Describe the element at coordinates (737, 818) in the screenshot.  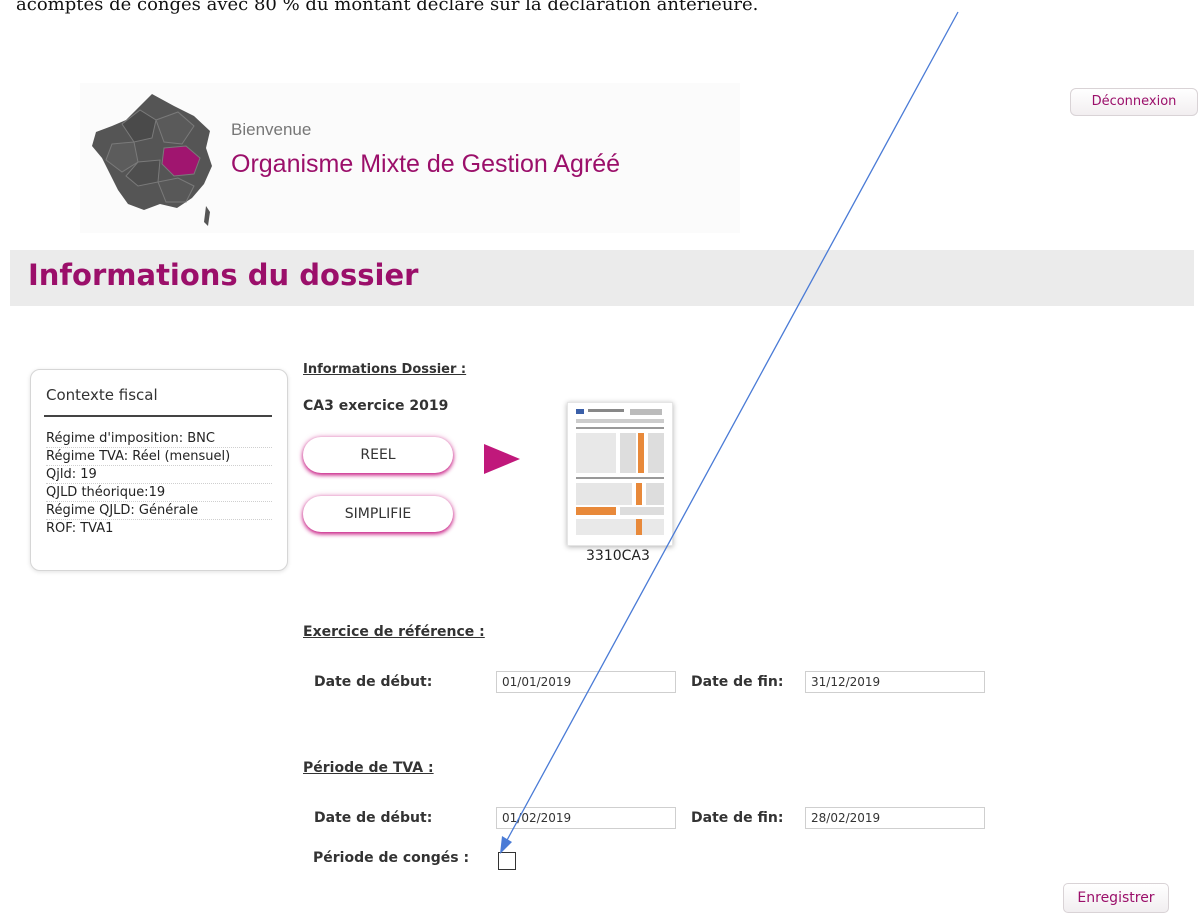
I see `vat-end-label: Date de fin:` at that location.